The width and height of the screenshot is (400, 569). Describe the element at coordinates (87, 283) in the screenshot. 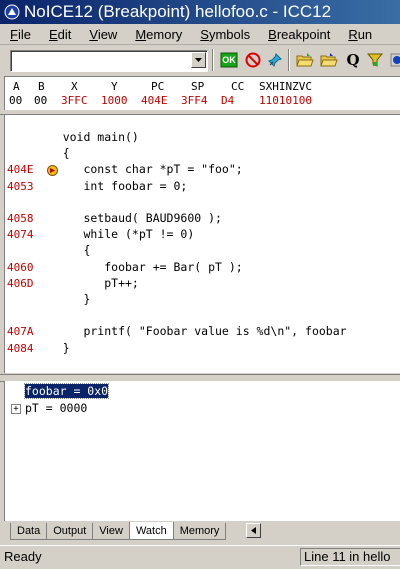

I see `source-line: pT++;` at that location.